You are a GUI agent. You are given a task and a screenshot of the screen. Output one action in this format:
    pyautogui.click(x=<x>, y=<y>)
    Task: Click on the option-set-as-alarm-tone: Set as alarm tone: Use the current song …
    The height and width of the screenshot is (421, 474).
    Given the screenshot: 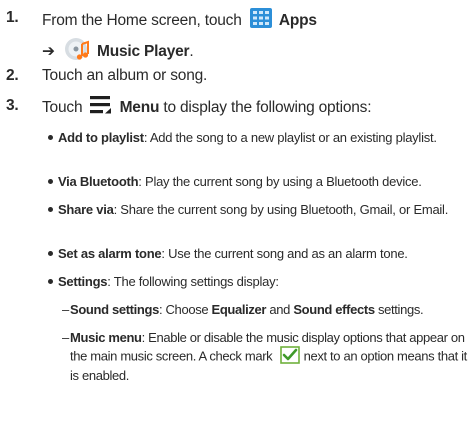 What is the action you would take?
    pyautogui.click(x=257, y=254)
    